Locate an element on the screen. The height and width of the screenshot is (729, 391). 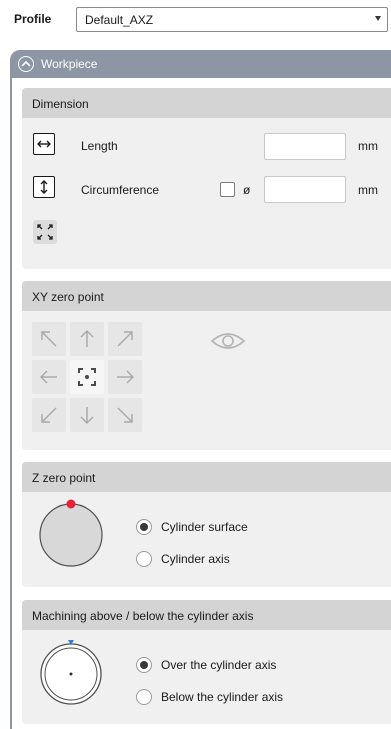
cylinder-surface-label: Cylinder surface is located at coordinates (204, 527).